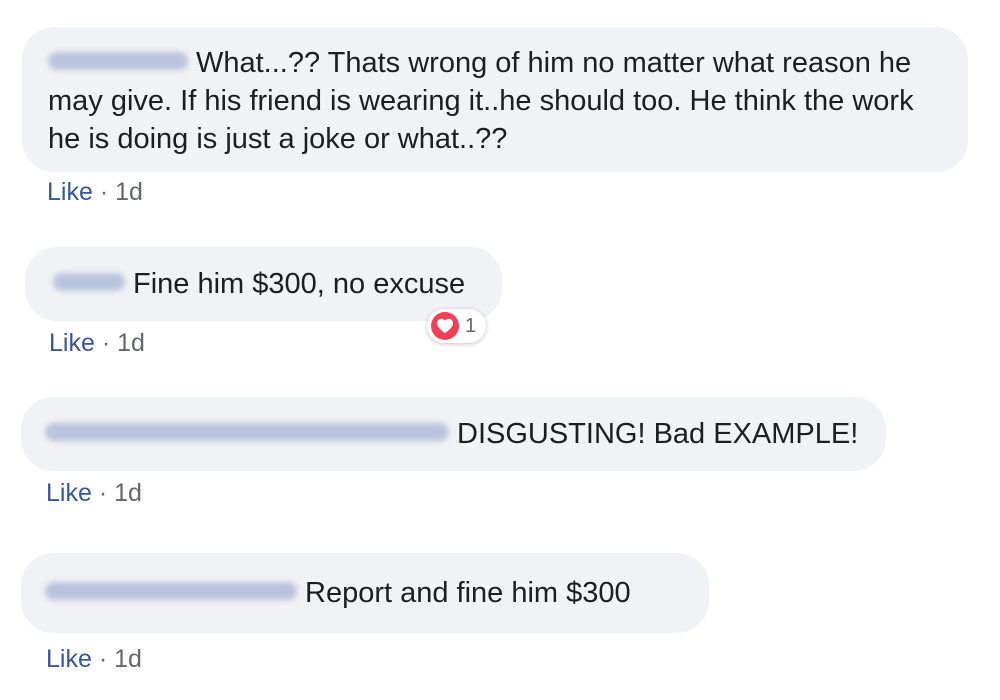 The height and width of the screenshot is (700, 1000). I want to click on comment-1-timestamp: 1d, so click(129, 192).